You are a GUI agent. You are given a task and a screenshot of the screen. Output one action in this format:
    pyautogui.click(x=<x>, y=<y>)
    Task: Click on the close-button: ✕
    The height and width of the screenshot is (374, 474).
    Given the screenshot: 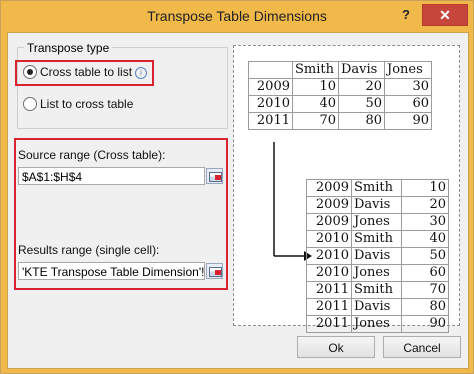 What is the action you would take?
    pyautogui.click(x=445, y=15)
    